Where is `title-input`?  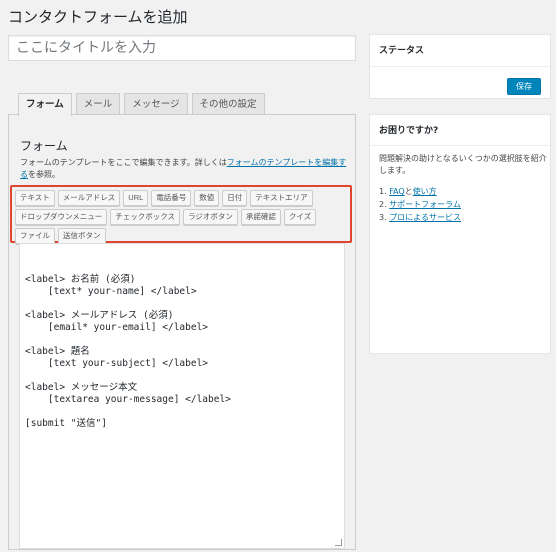 title-input is located at coordinates (182, 48).